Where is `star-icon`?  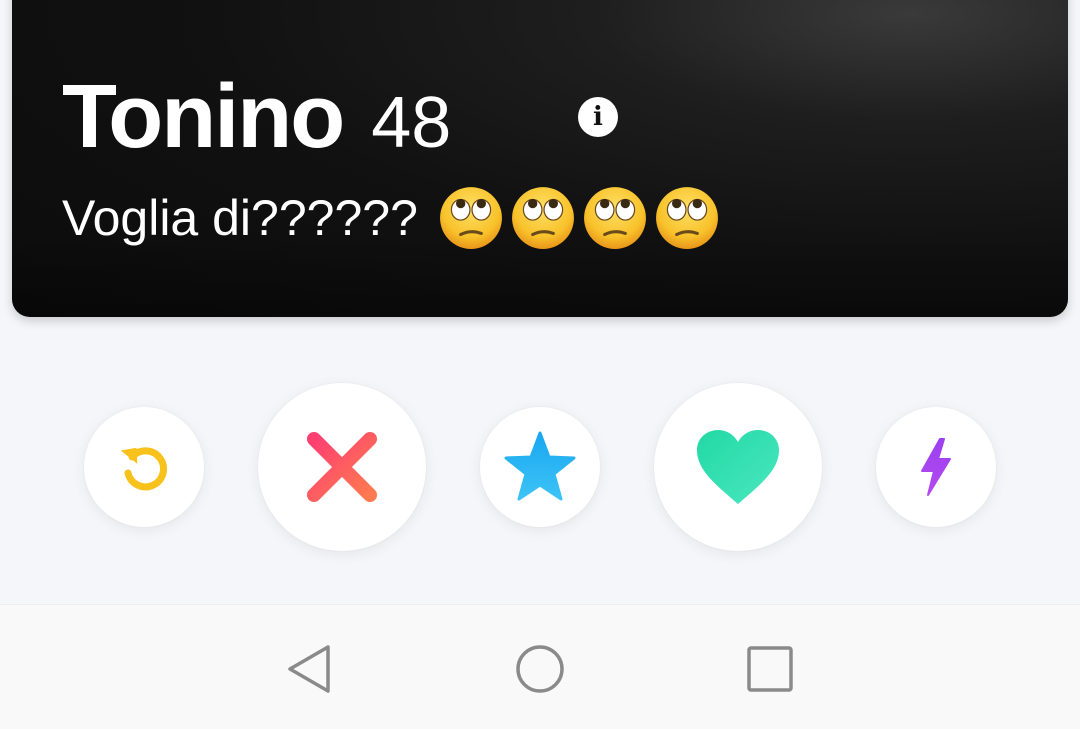
star-icon is located at coordinates (540, 466).